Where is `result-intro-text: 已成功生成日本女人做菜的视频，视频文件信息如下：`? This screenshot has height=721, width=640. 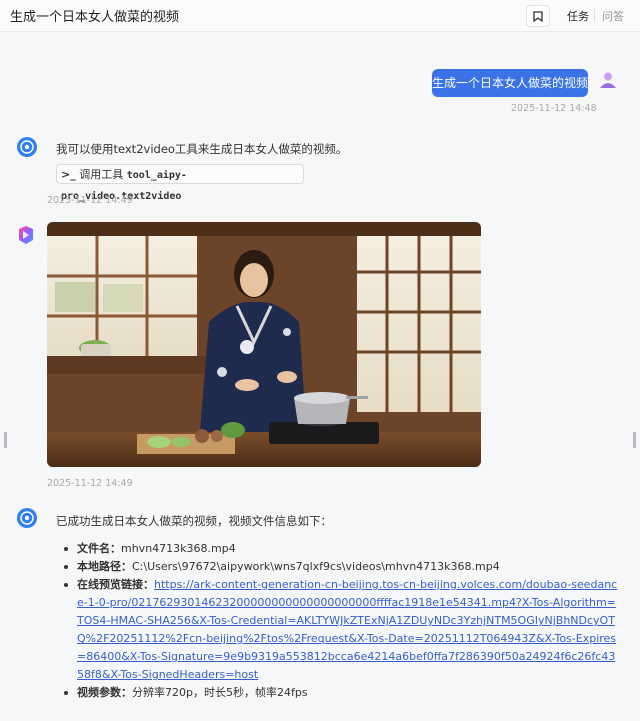
result-intro-text: 已成功生成日本女人做菜的视频，视频文件信息如下： is located at coordinates (194, 521).